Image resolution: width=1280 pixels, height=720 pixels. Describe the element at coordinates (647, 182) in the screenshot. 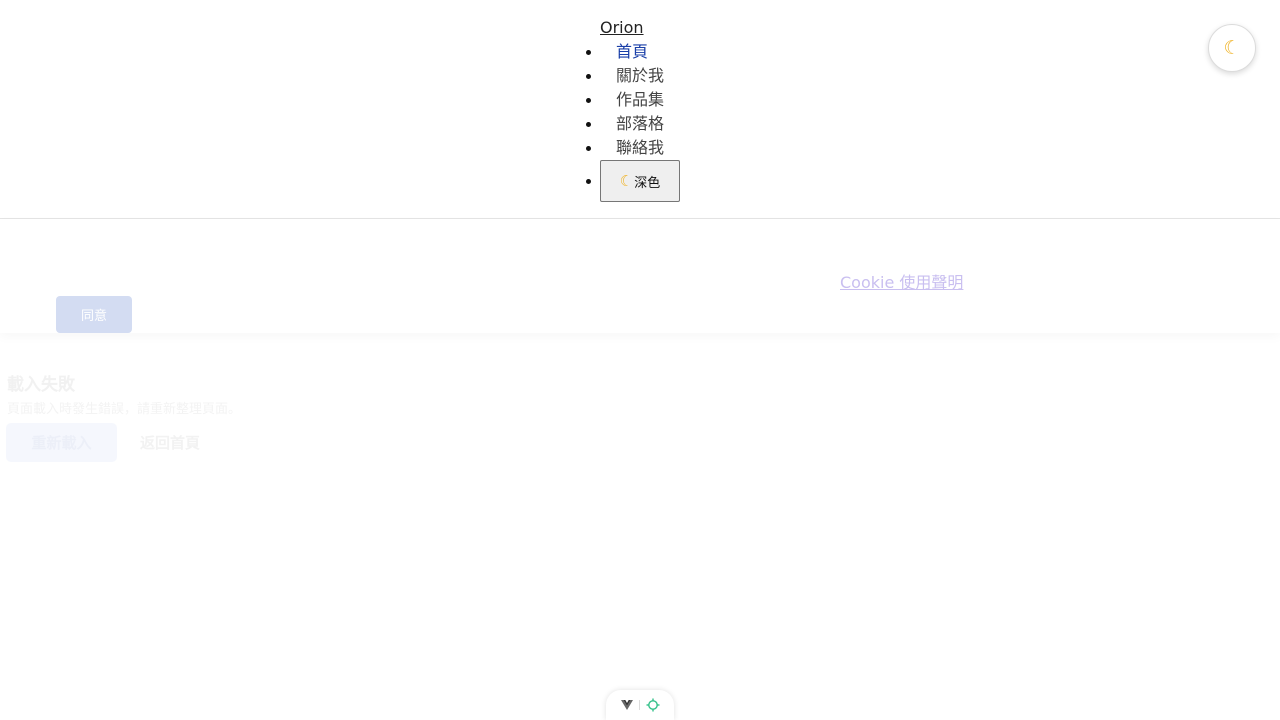

I see `theme-toggle-label: 深色` at that location.